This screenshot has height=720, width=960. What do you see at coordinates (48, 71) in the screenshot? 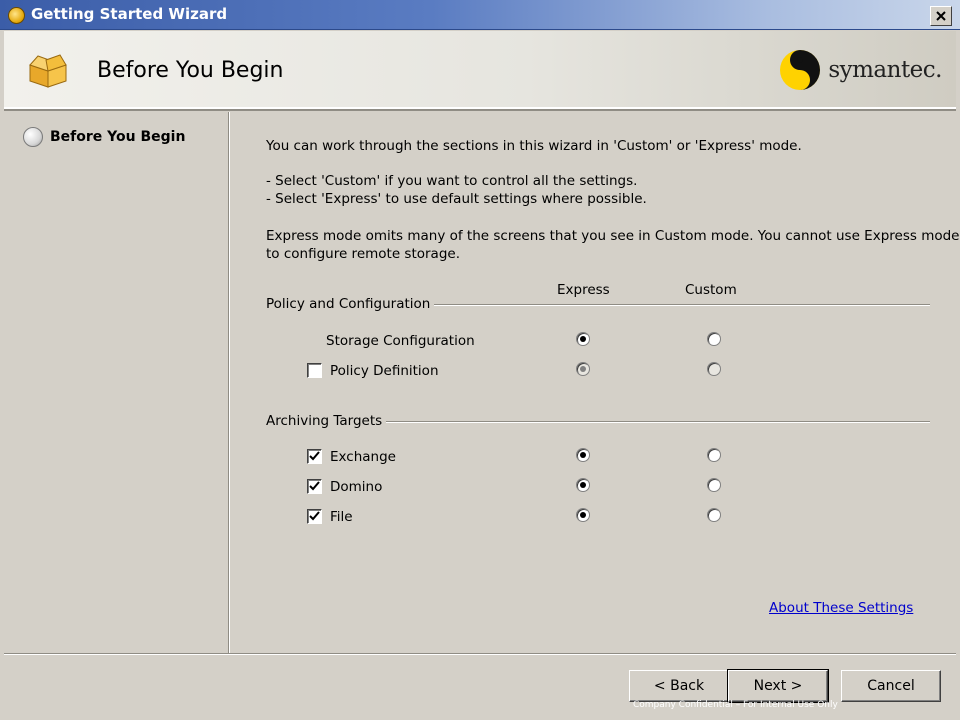
I see `open-box-icon` at bounding box center [48, 71].